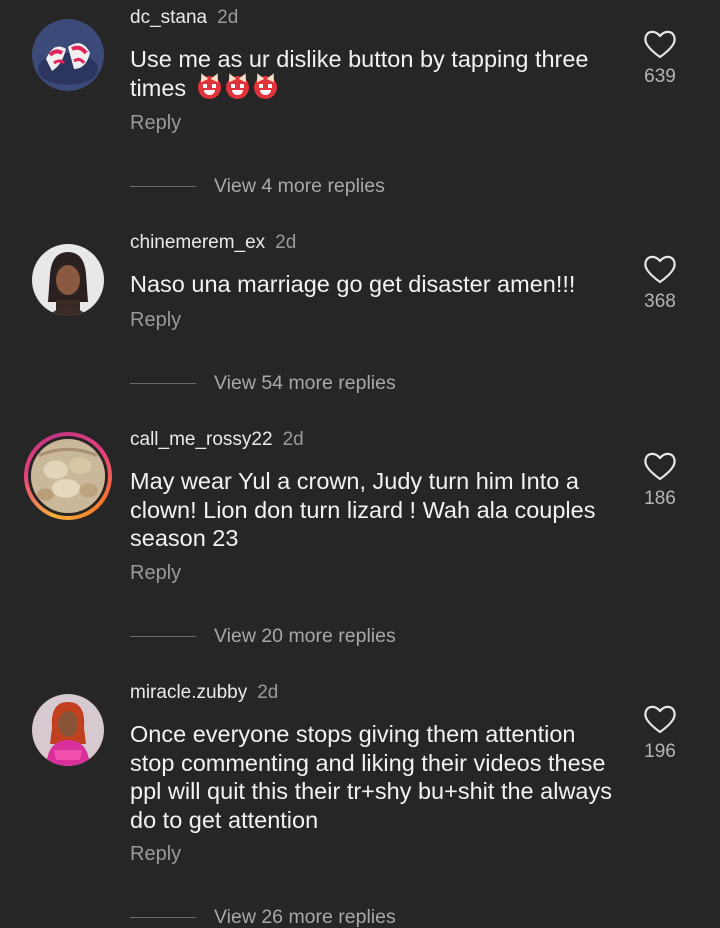  Describe the element at coordinates (197, 242) in the screenshot. I see `username: chinemerem_ex` at that location.